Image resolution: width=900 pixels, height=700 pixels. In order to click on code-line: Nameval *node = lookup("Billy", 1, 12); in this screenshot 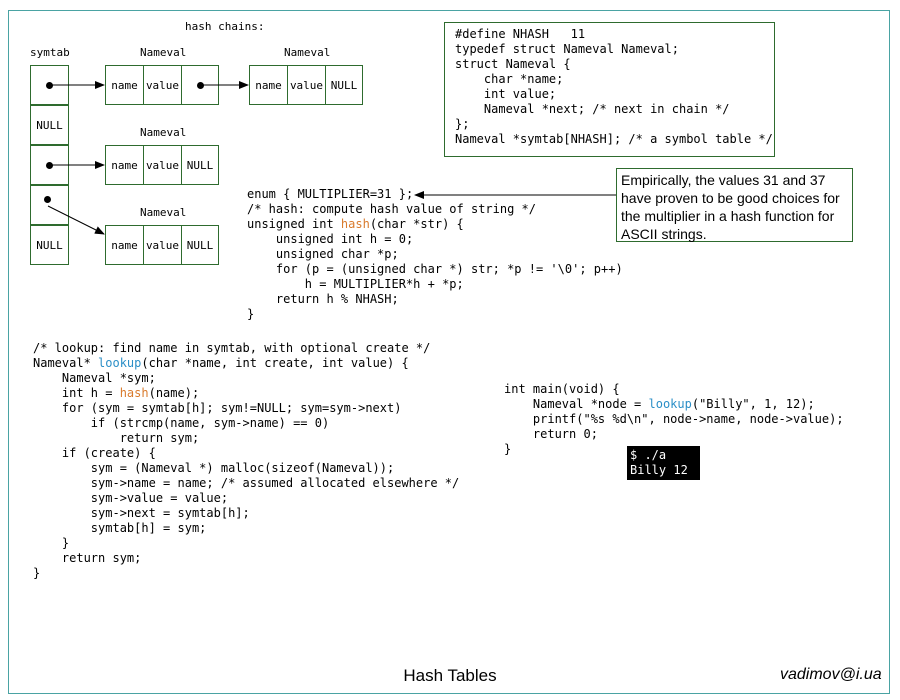, I will do `click(659, 404)`.